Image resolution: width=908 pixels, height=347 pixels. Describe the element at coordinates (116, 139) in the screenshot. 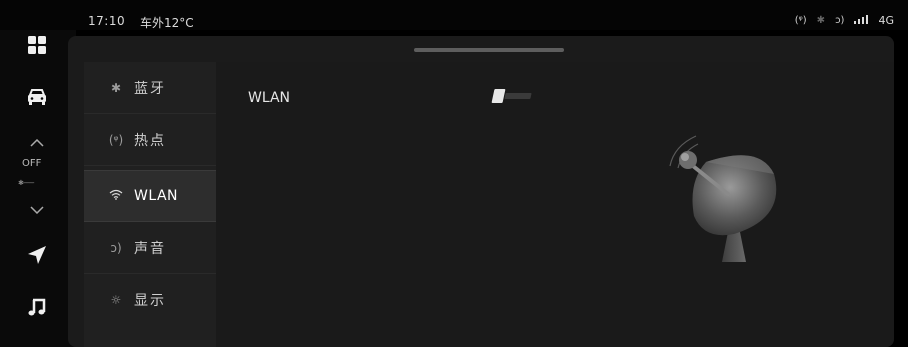

I see `hotspot-icon: (ᵠ)` at that location.